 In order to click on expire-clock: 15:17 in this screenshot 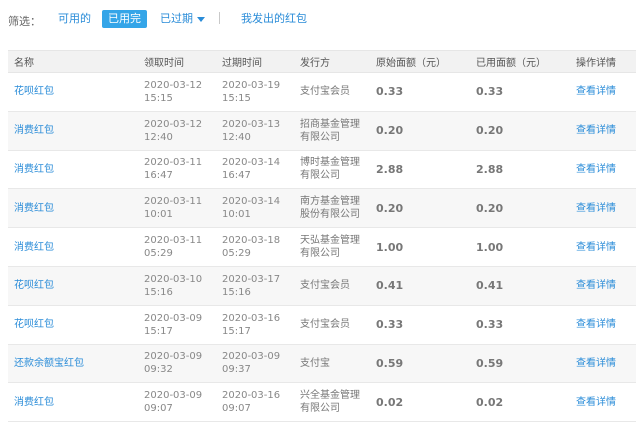, I will do `click(236, 331)`.